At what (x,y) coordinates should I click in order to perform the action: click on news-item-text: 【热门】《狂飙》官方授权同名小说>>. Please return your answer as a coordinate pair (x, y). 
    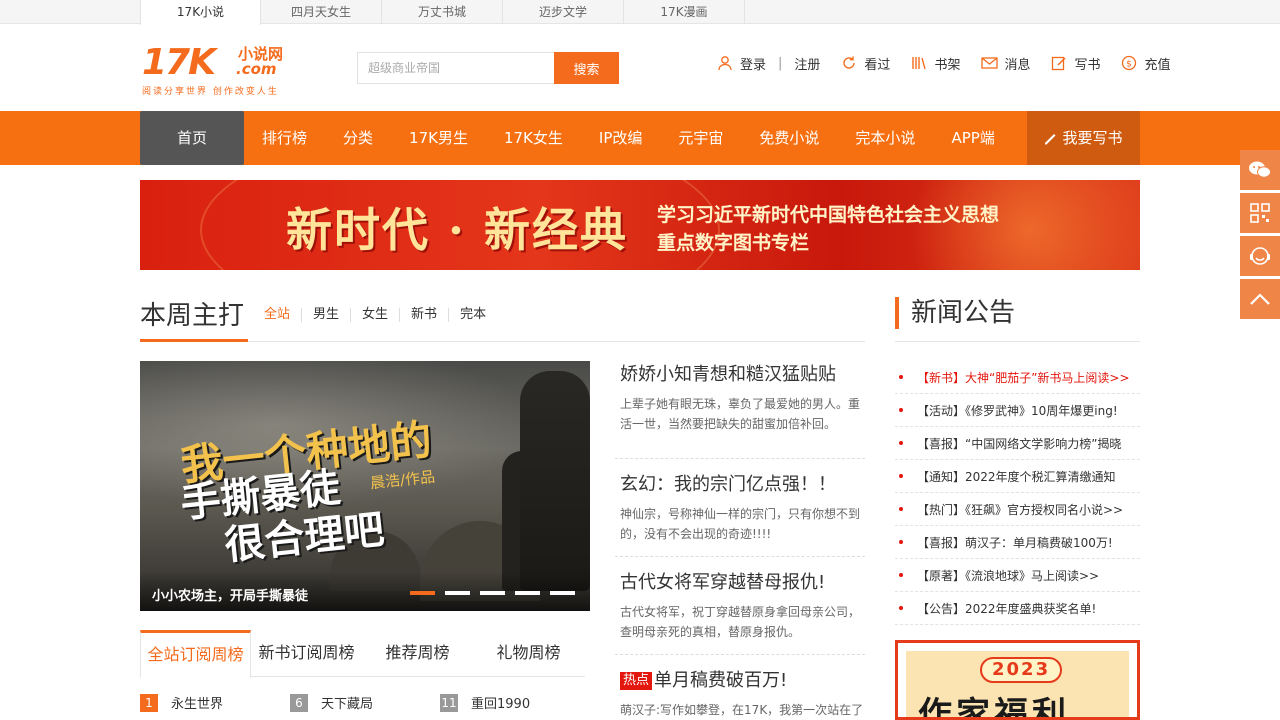
    Looking at the image, I should click on (1020, 509).